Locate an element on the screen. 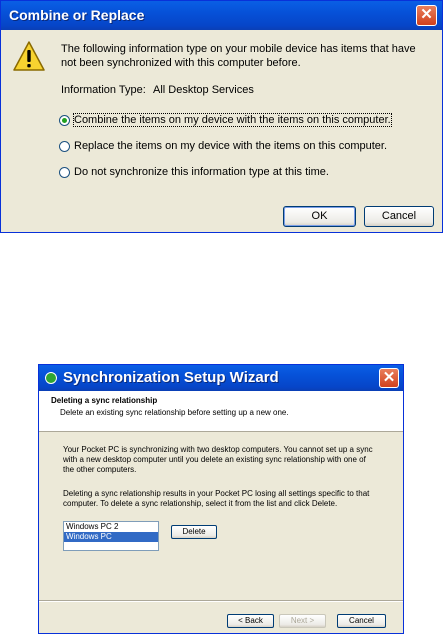 The width and height of the screenshot is (443, 637). radio-button-selected is located at coordinates (64, 120).